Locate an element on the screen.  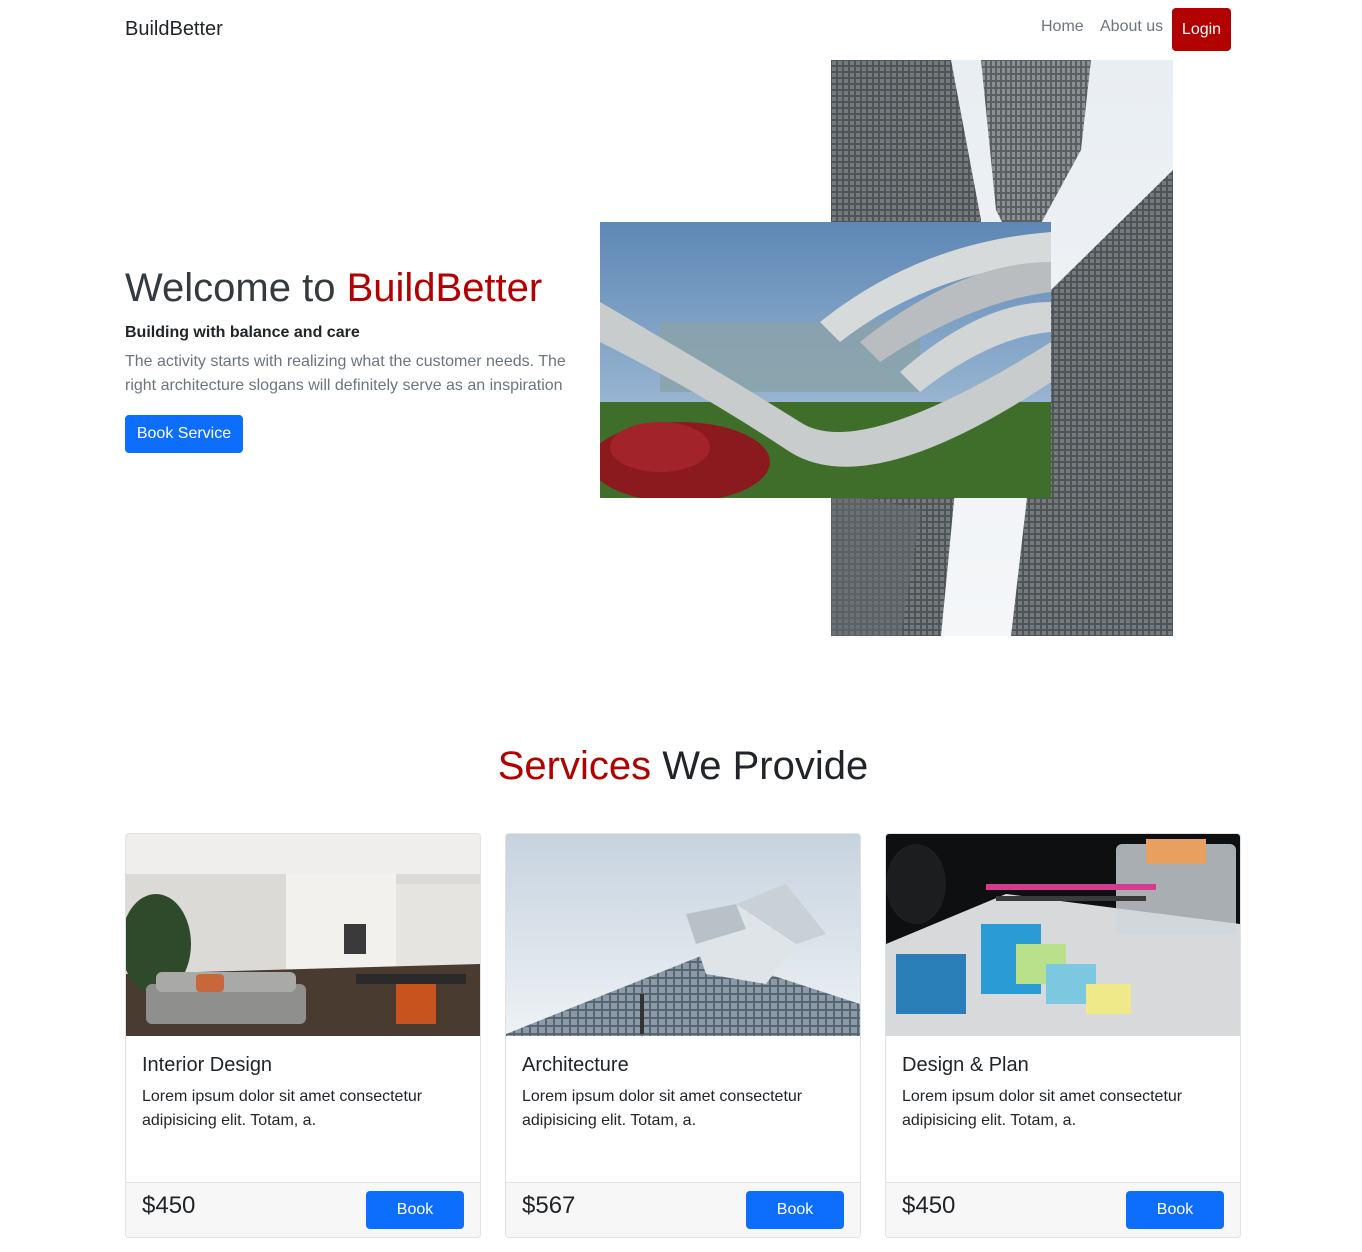
login-button: Login is located at coordinates (1201, 29).